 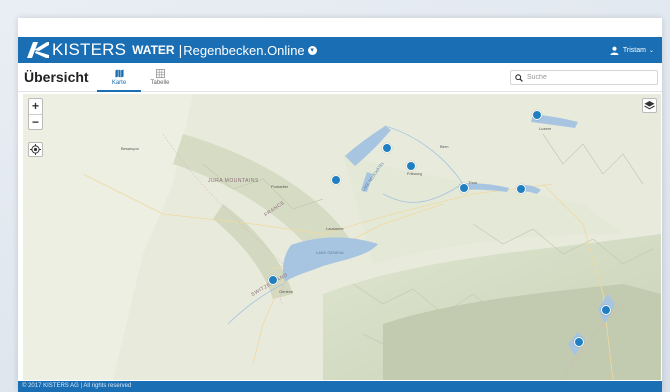 What do you see at coordinates (38, 50) in the screenshot?
I see `kisters-logo-icon` at bounding box center [38, 50].